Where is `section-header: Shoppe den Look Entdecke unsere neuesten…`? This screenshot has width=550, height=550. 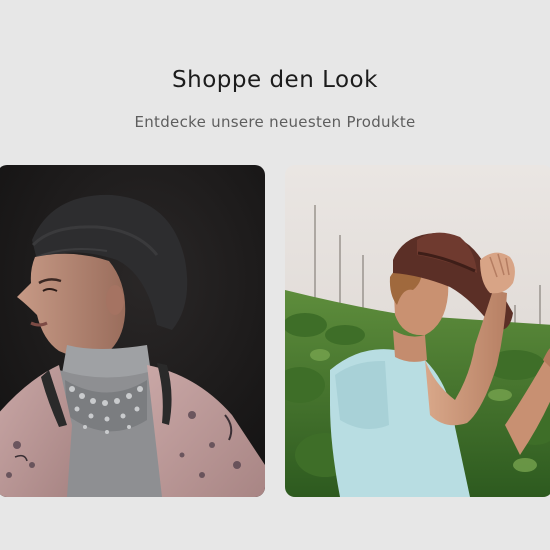
section-header: Shoppe den Look Entdecke unsere neuesten… is located at coordinates (275, 96).